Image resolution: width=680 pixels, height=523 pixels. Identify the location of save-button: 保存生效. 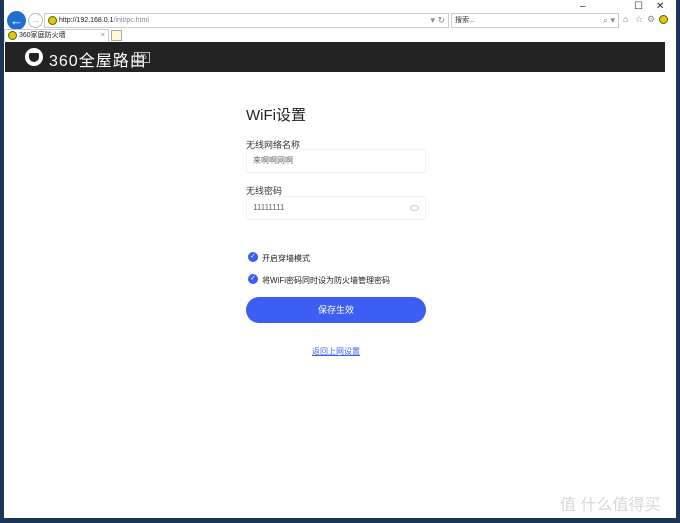
(336, 310).